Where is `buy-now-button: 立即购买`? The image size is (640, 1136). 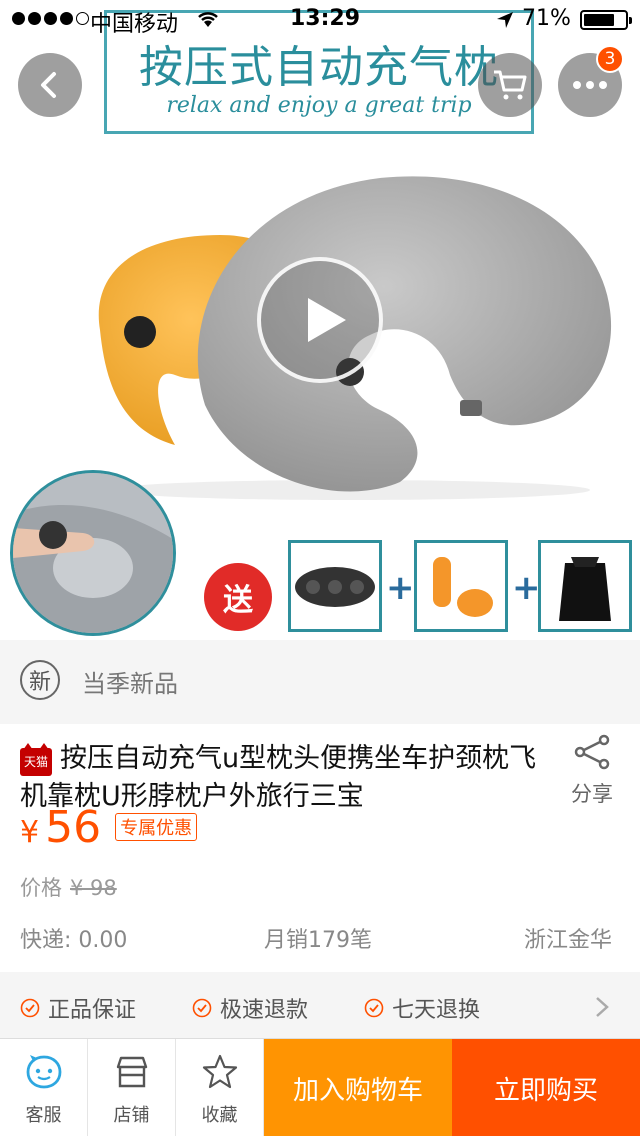 buy-now-button: 立即购买 is located at coordinates (546, 1087).